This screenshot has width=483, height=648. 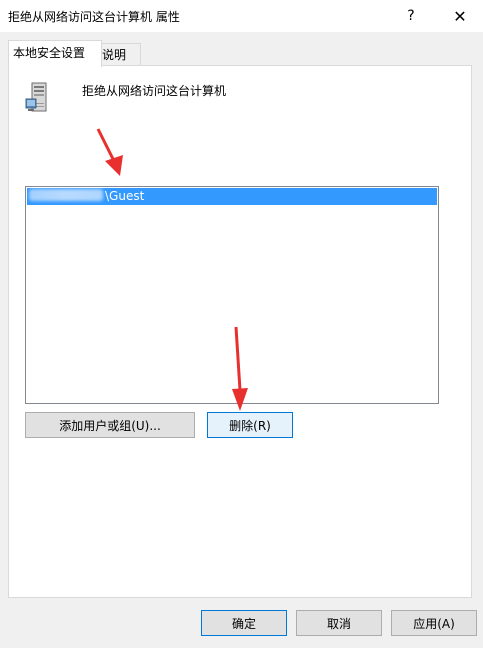 I want to click on title-bar: 拒绝从网络访问这台计算机 属性 ? ✕, so click(x=241, y=16).